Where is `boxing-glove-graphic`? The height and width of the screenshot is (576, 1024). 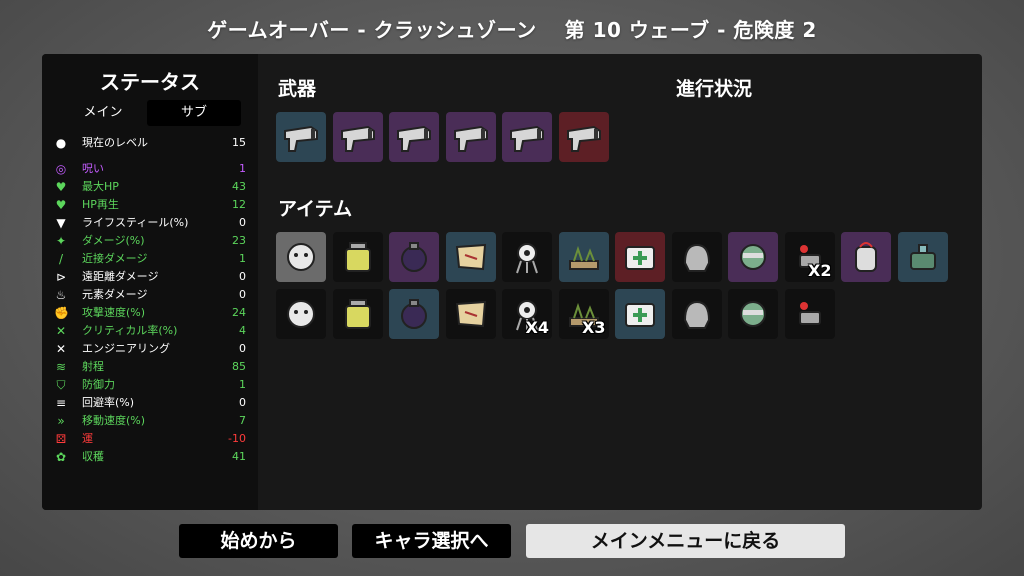
boxing-glove-graphic is located at coordinates (753, 314).